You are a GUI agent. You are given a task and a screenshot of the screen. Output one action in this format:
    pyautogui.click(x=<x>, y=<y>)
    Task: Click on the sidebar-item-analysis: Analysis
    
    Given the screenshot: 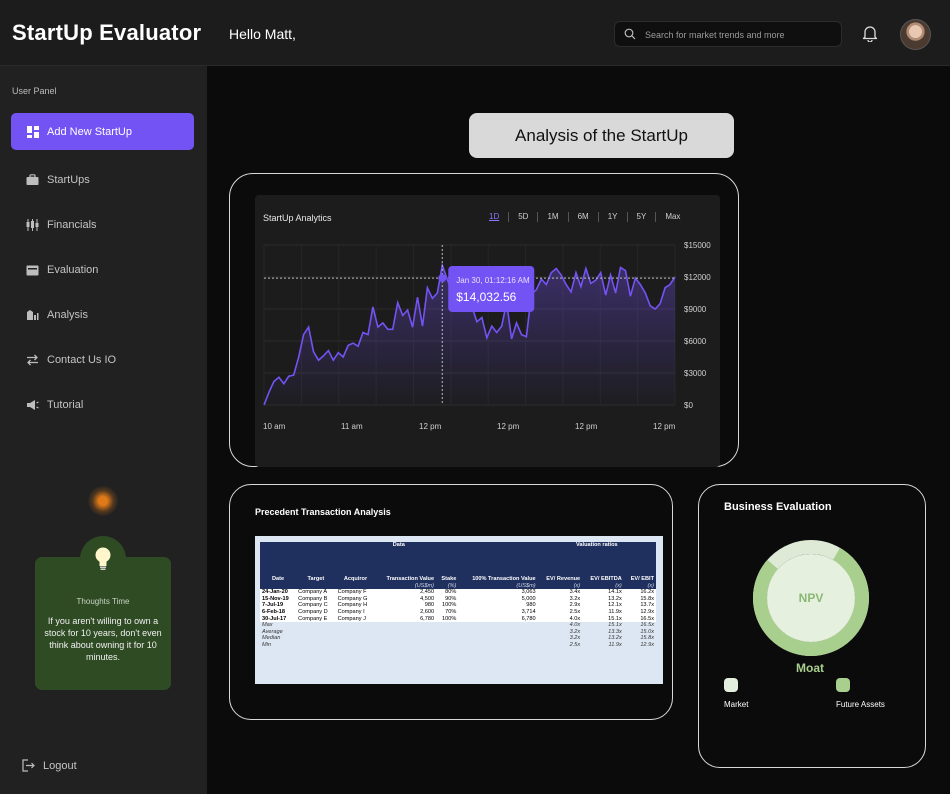 What is the action you would take?
    pyautogui.click(x=57, y=315)
    